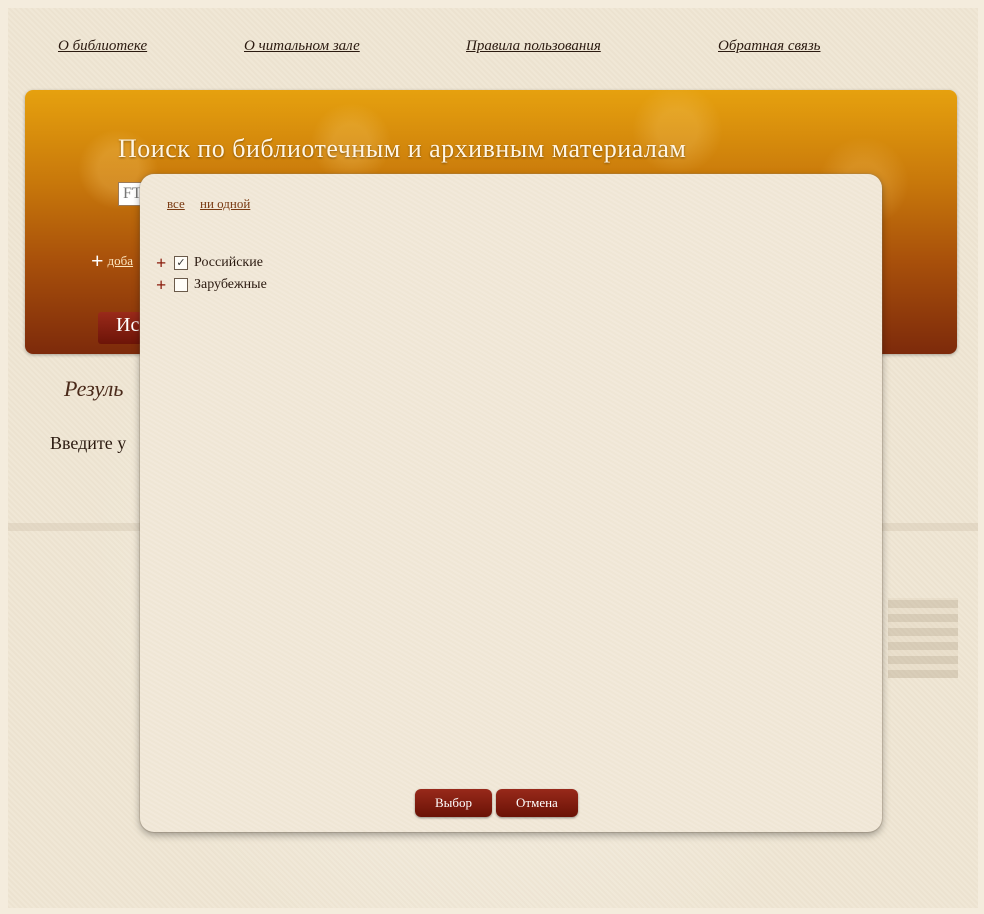 Image resolution: width=984 pixels, height=914 pixels. I want to click on nav-usage-rules: Правила пользования, so click(533, 46).